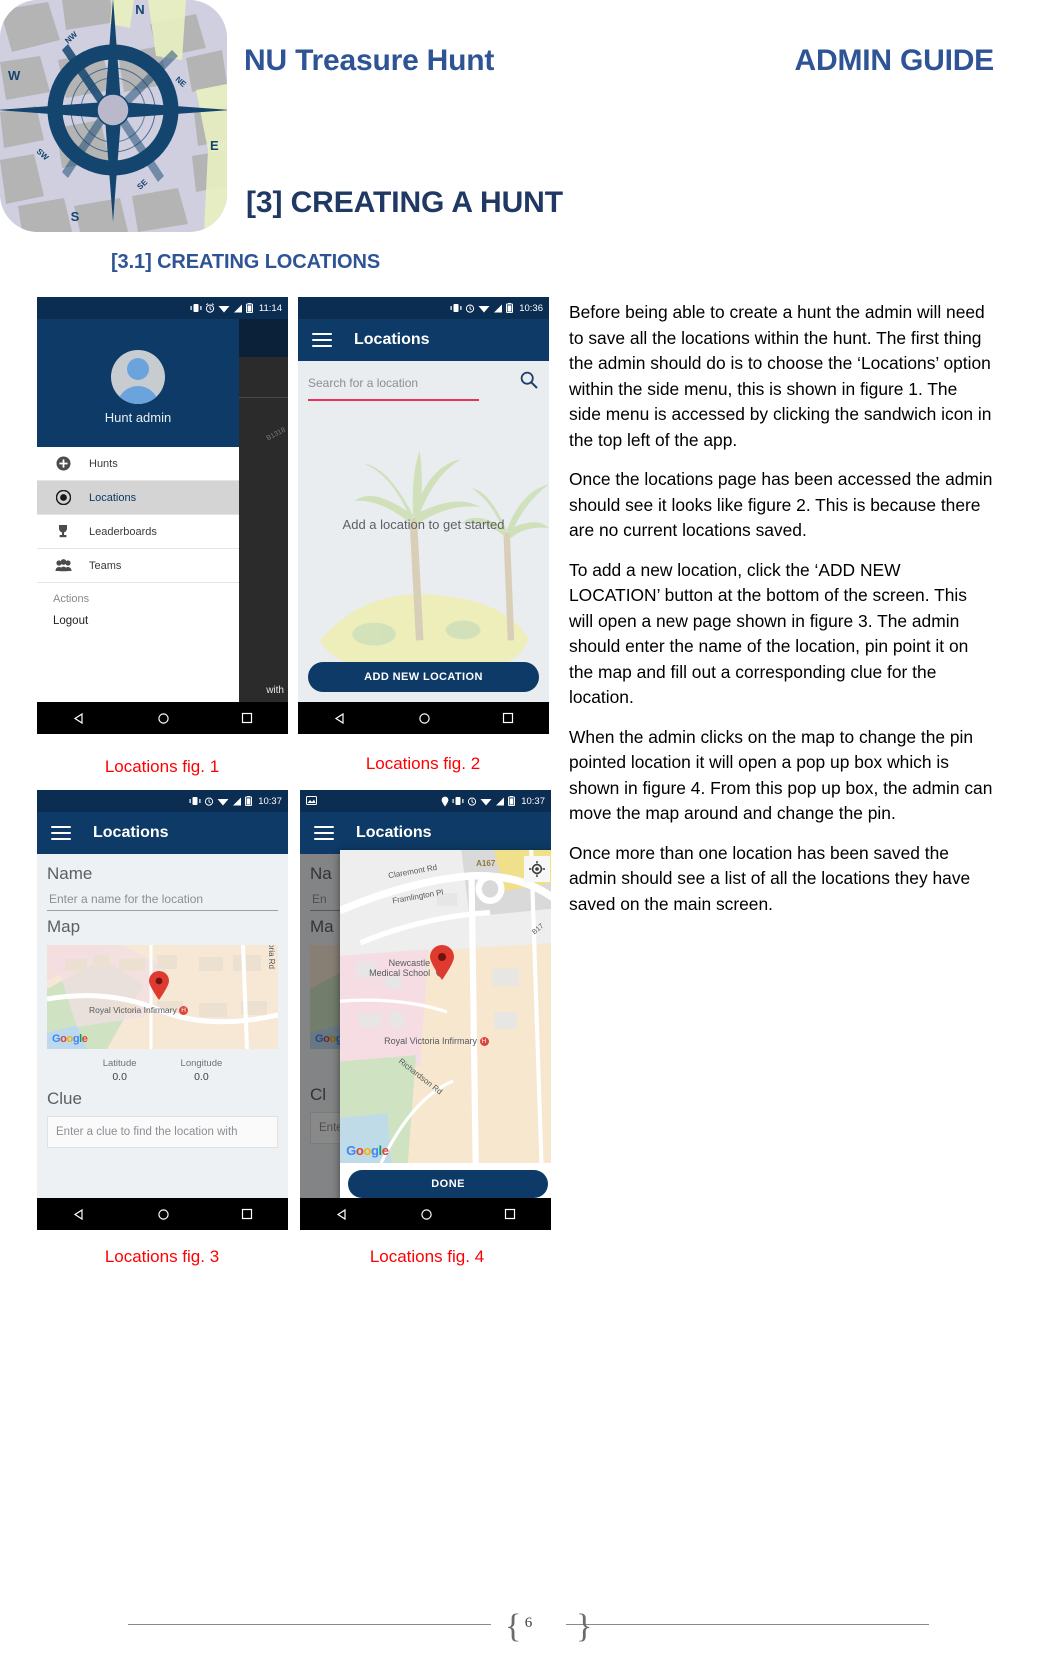 This screenshot has height=1673, width=1057. I want to click on document-subtitle: ADMIN GUIDE, so click(894, 60).